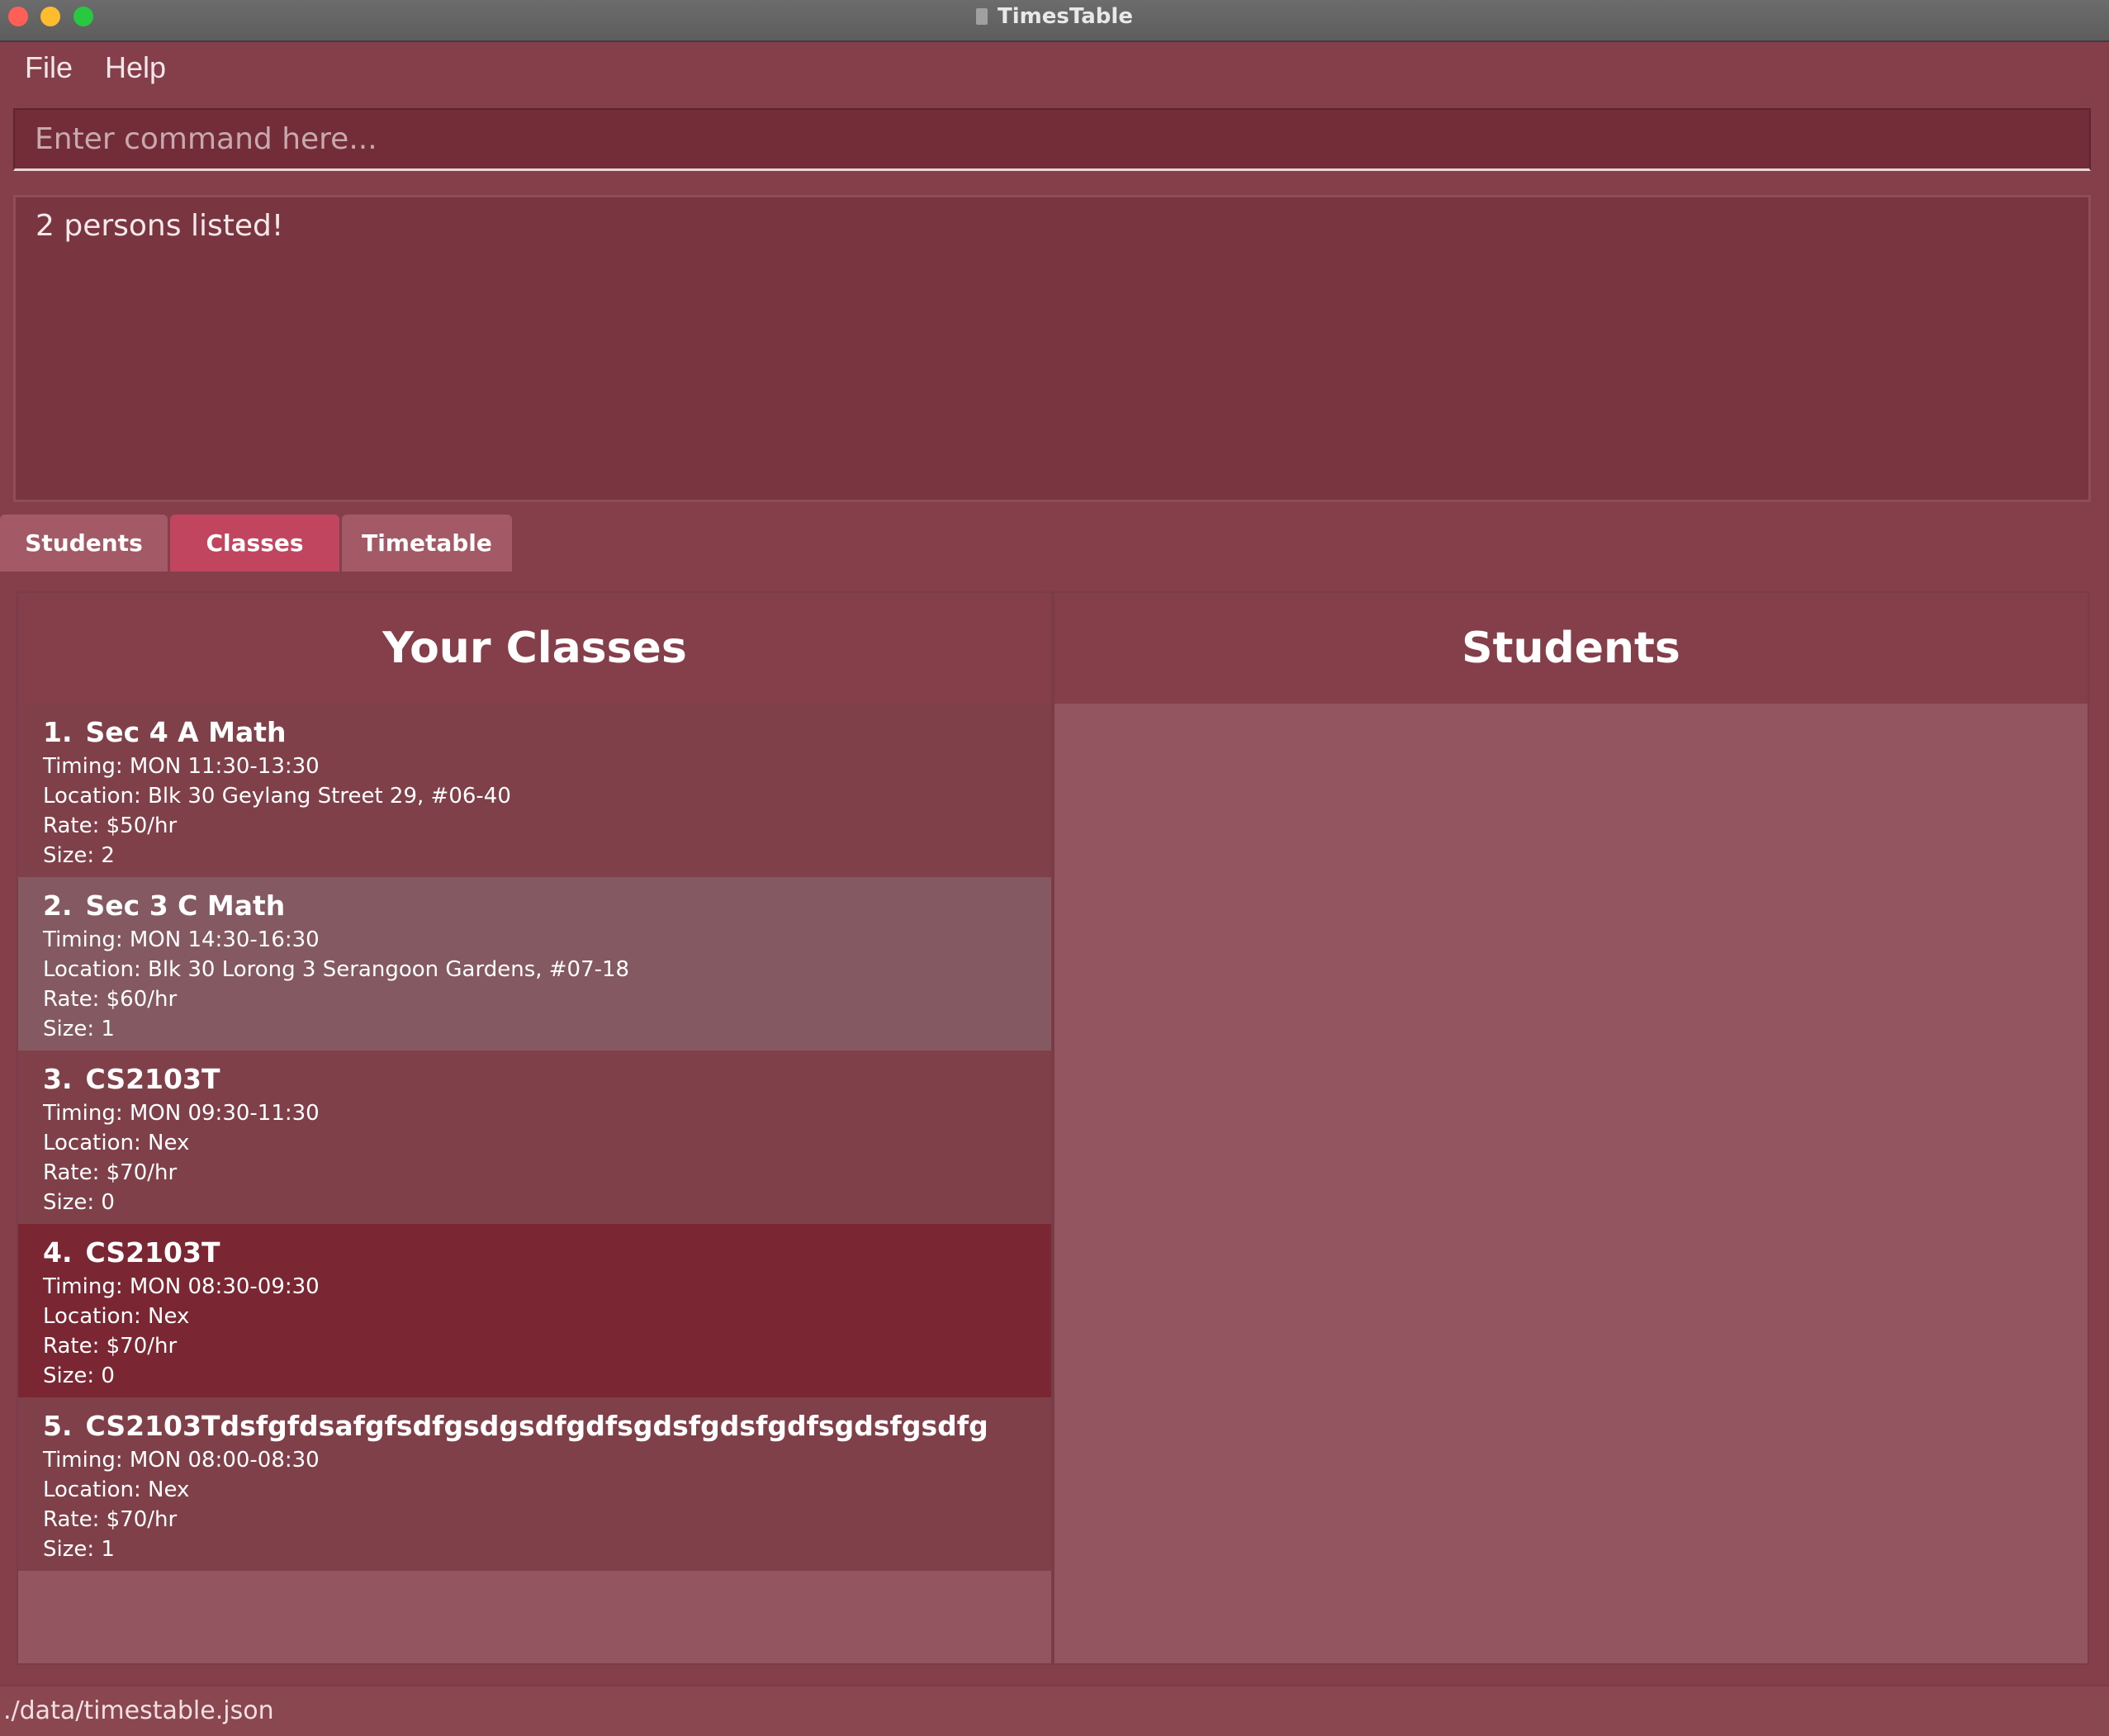 The image size is (2109, 1736). I want to click on class-index: 3., so click(58, 1079).